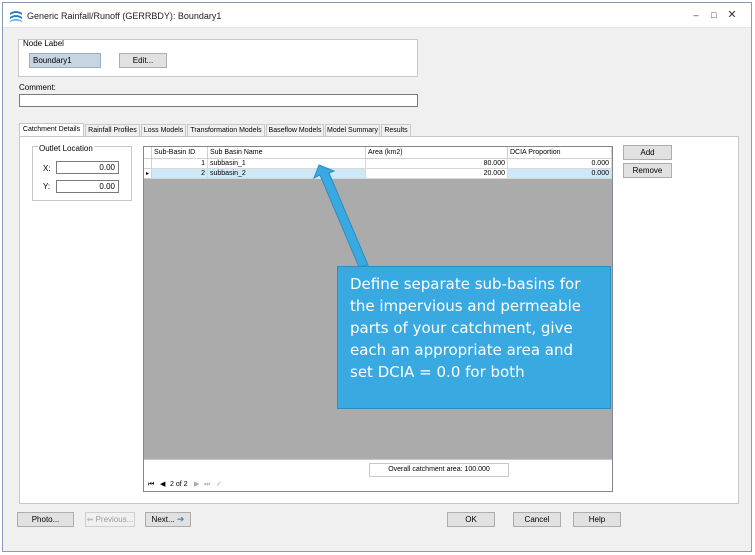 The image size is (755, 555). Describe the element at coordinates (462, 350) in the screenshot. I see `callout-line: each an appropriate area and` at that location.